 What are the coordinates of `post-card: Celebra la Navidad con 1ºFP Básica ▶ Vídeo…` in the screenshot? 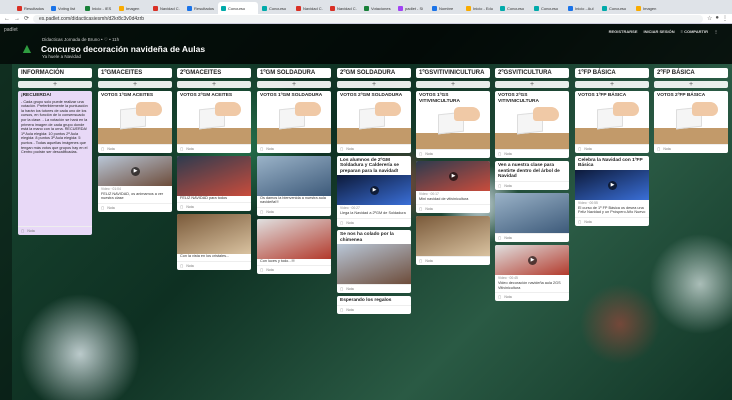 It's located at (612, 190).